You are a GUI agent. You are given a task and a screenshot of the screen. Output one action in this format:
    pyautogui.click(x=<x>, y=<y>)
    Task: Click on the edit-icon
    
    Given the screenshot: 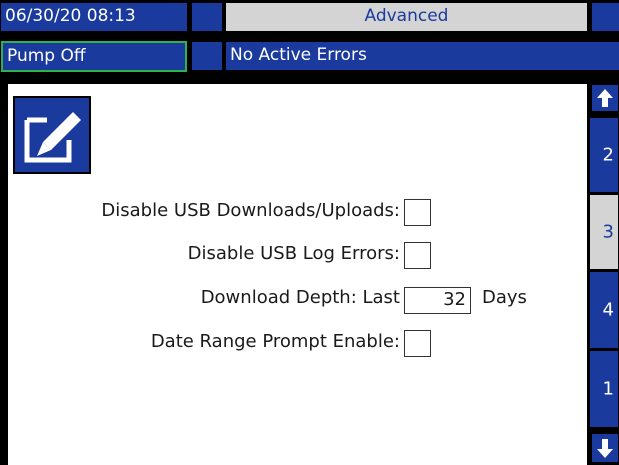 What is the action you would take?
    pyautogui.click(x=52, y=137)
    